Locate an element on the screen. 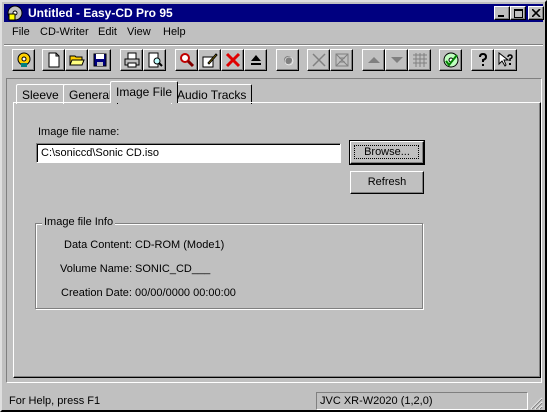 The height and width of the screenshot is (412, 547). record-button is located at coordinates (287, 60).